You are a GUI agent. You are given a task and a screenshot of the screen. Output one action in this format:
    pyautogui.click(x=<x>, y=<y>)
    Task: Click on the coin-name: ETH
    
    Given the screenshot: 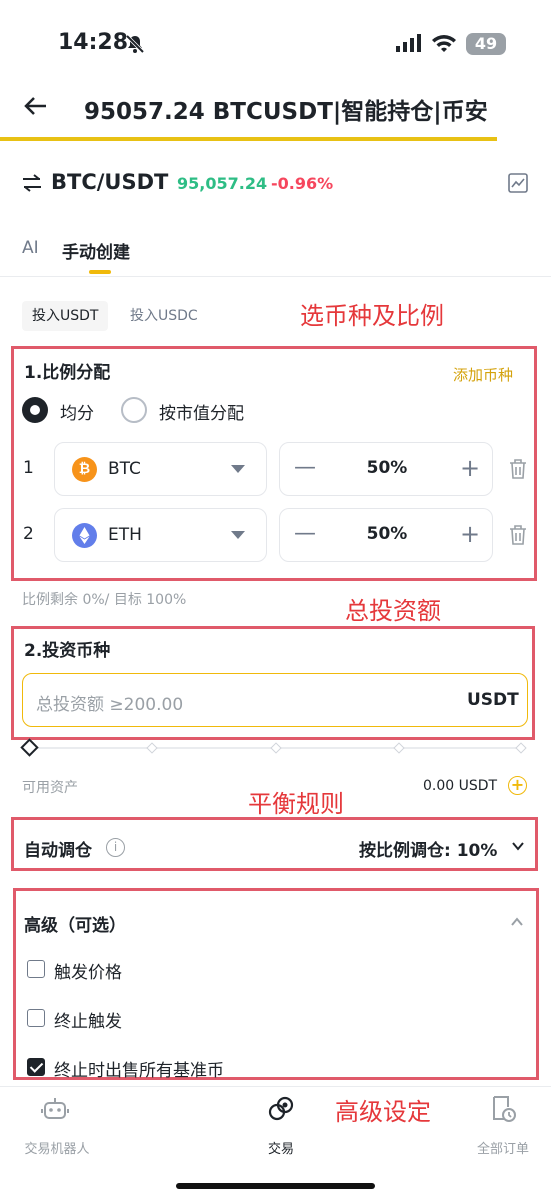 What is the action you would take?
    pyautogui.click(x=125, y=535)
    